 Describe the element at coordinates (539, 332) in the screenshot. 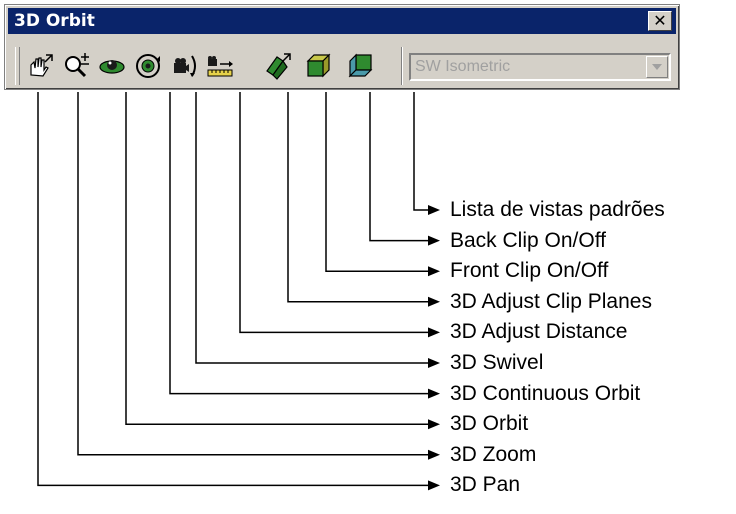

I see `callout-label: 3D Adjust Distance` at that location.